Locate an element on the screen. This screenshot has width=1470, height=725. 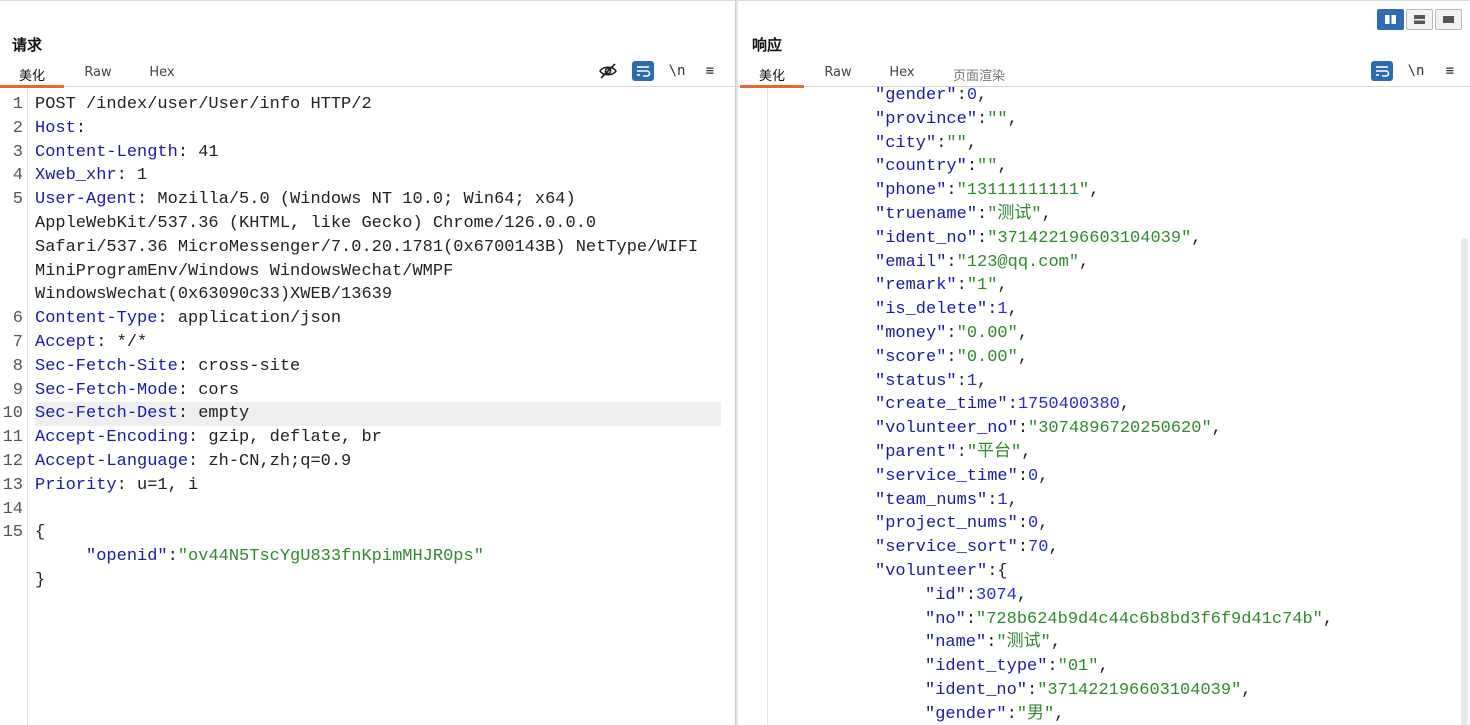
code-token: : 41 is located at coordinates (198, 152).